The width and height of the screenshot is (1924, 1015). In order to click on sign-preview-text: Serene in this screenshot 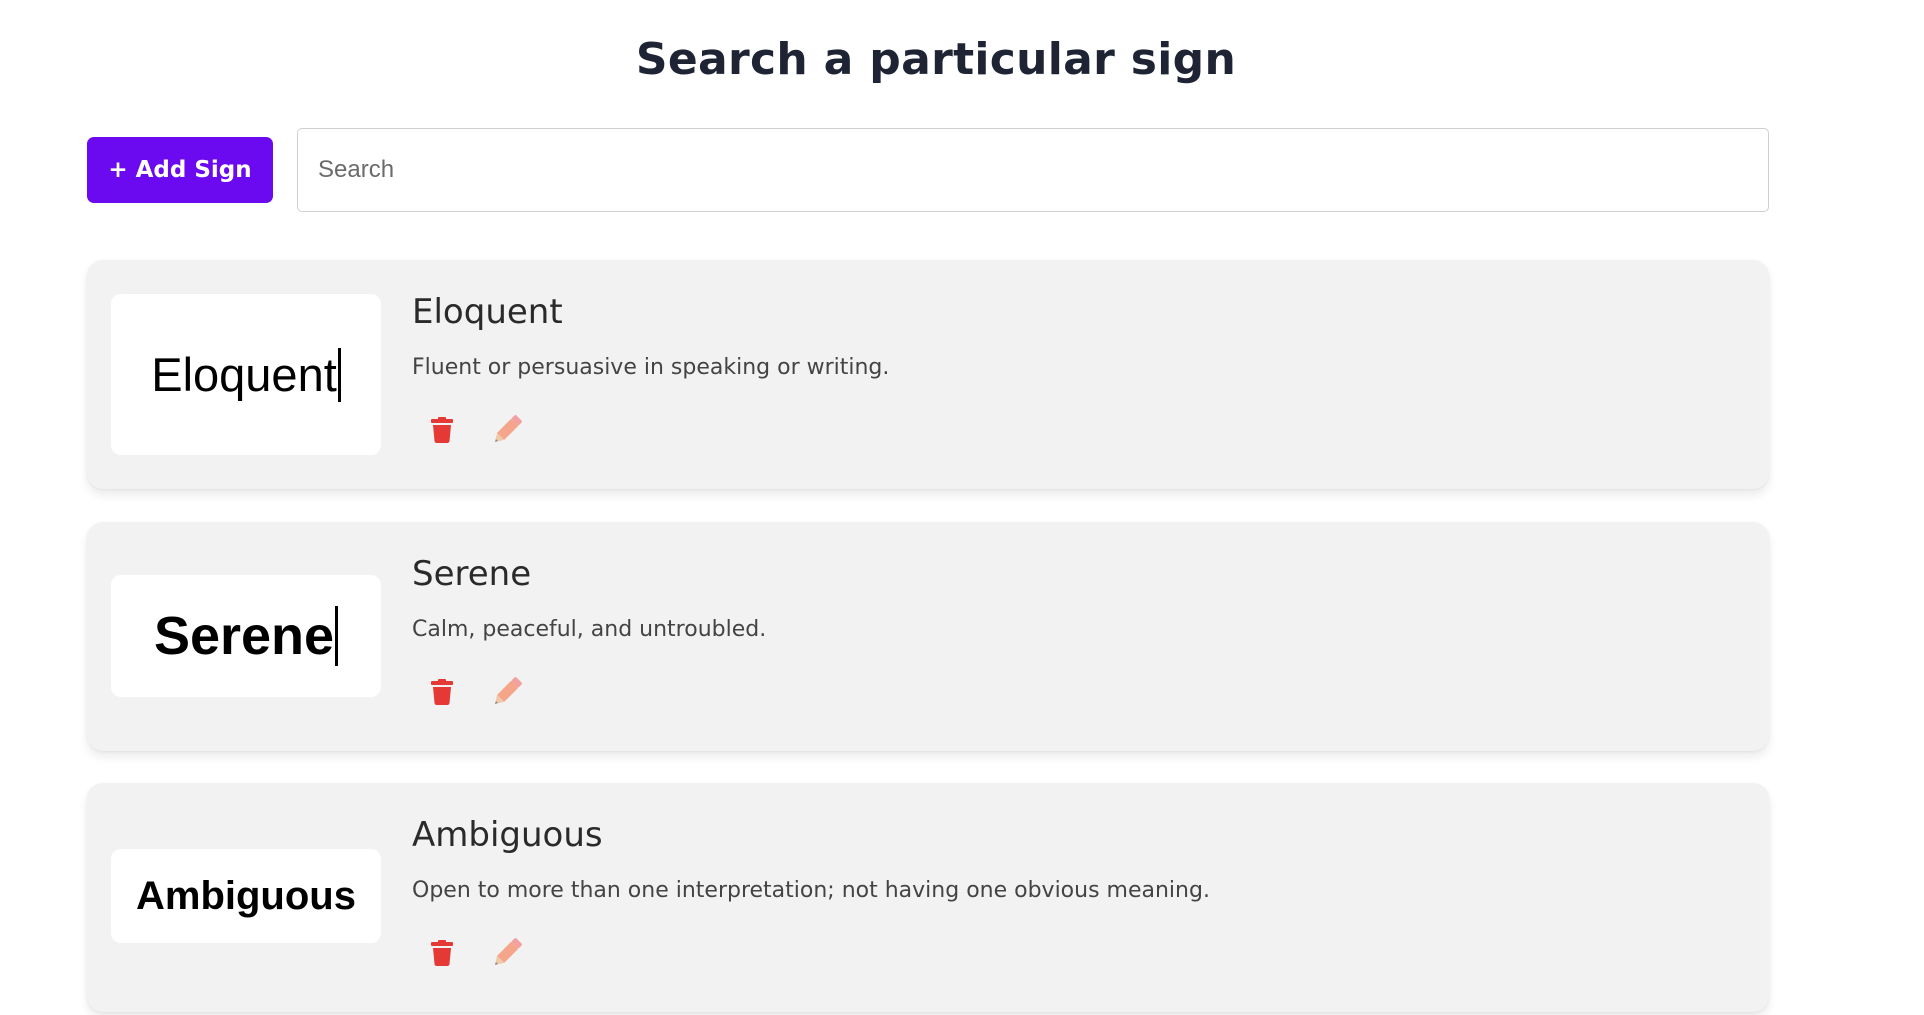, I will do `click(244, 636)`.